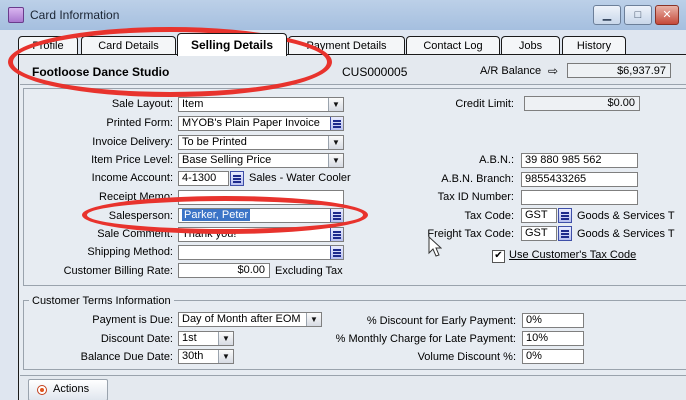  Describe the element at coordinates (132, 160) in the screenshot. I see `item-price-level-label: Item Price Level:` at that location.